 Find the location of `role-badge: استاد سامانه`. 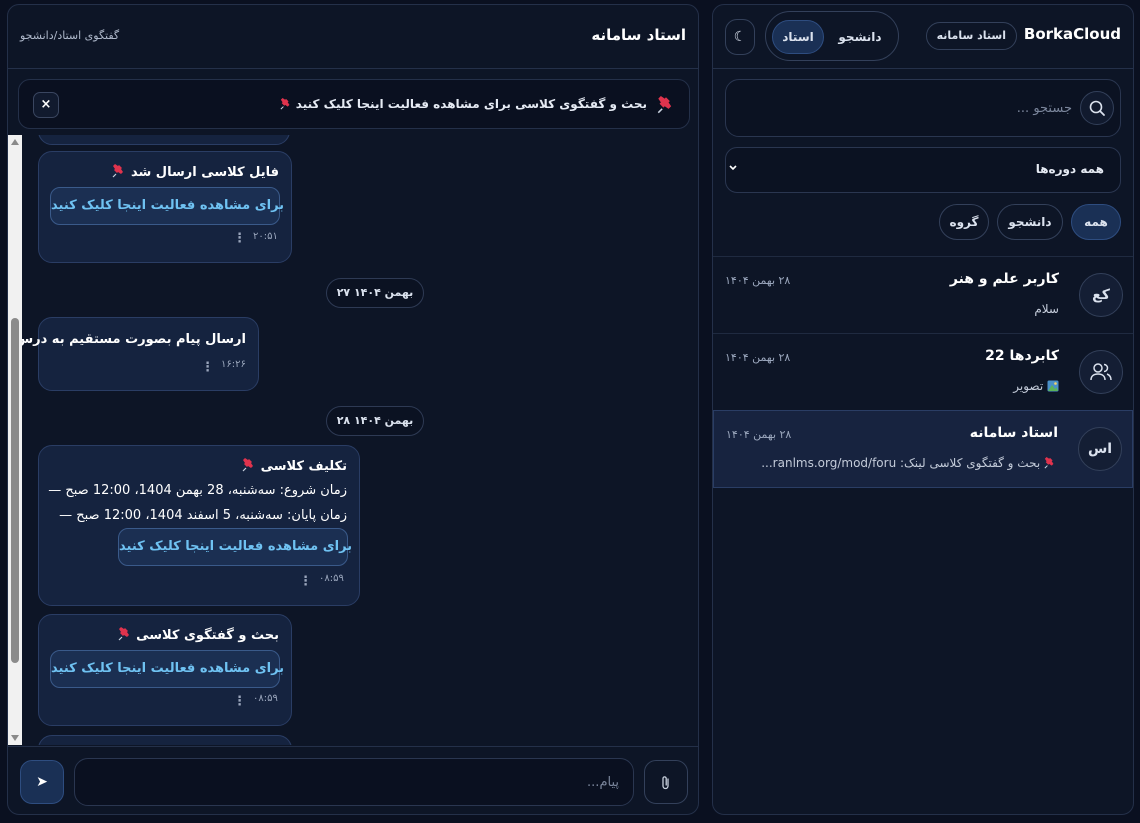

role-badge: استاد سامانه is located at coordinates (971, 36).